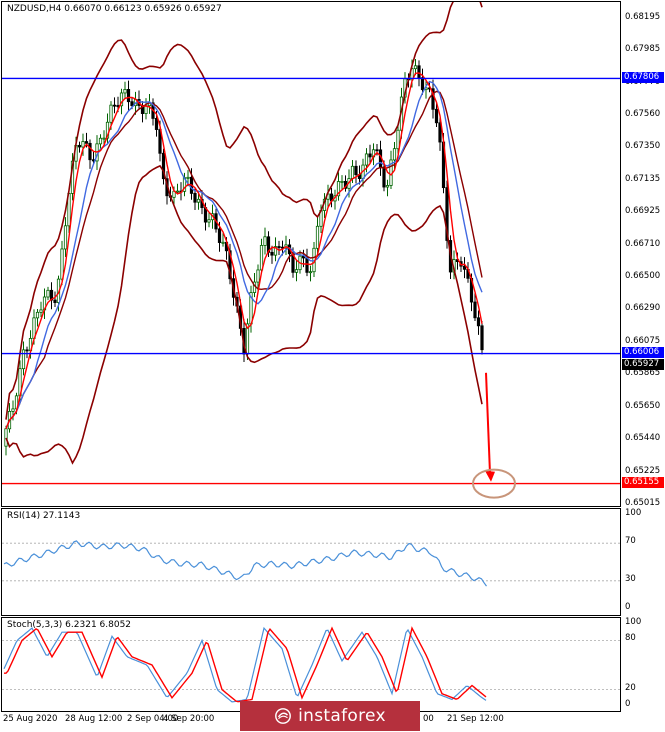 This screenshot has height=732, width=665. I want to click on stochastic-signal-line, so click(245, 664).